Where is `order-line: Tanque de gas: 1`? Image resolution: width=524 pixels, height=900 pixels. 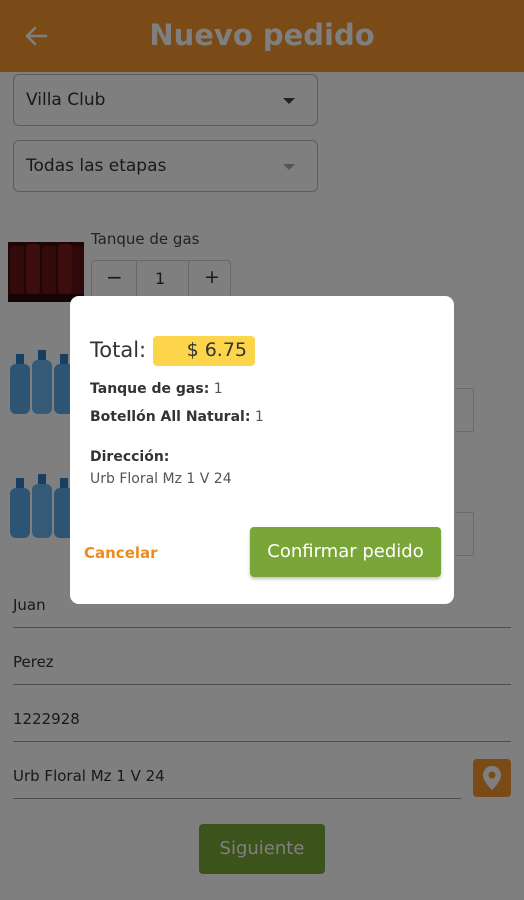
order-line: Tanque de gas: 1 is located at coordinates (156, 389).